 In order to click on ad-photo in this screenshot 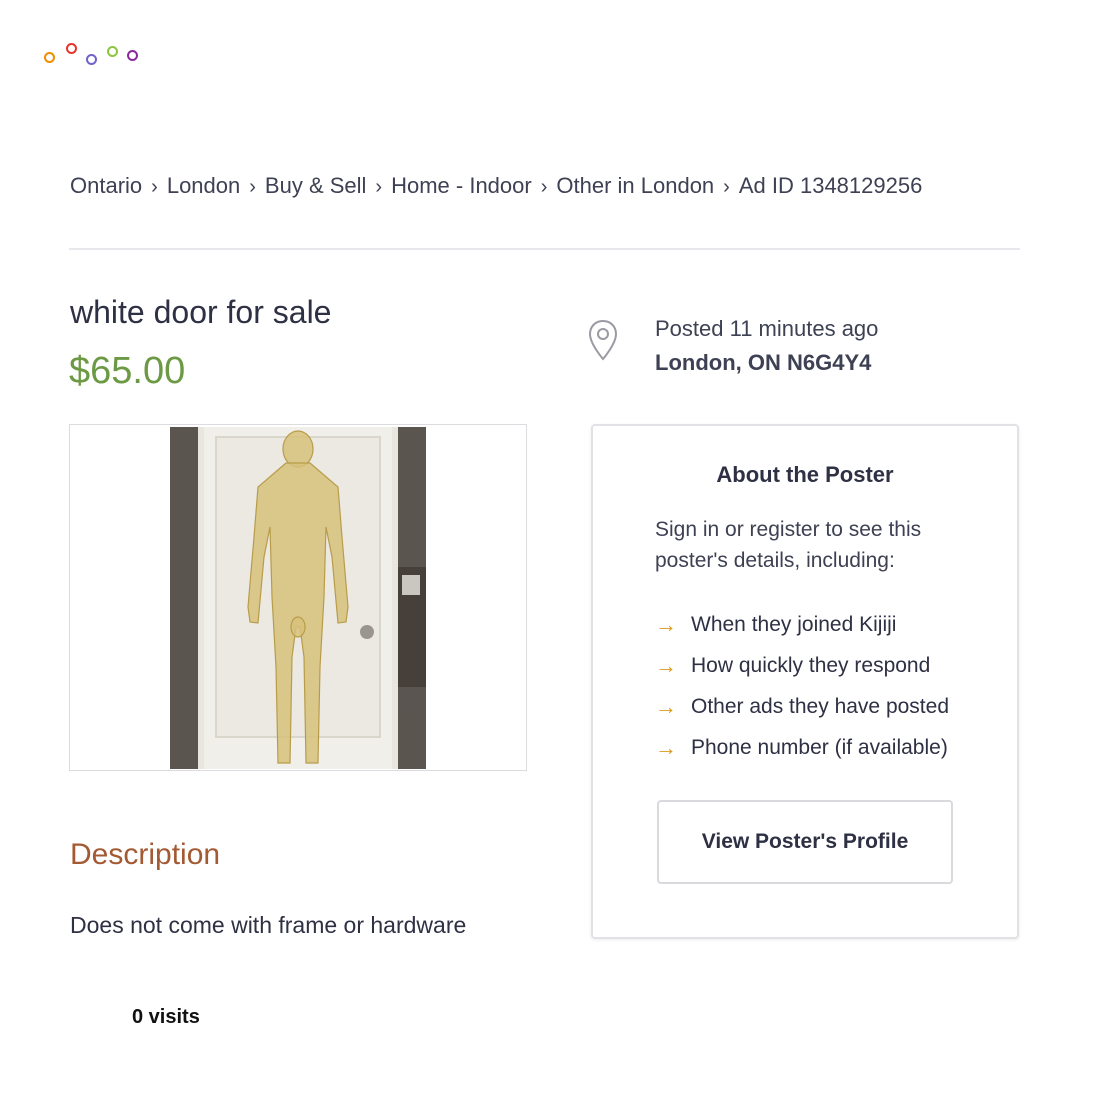, I will do `click(298, 598)`.